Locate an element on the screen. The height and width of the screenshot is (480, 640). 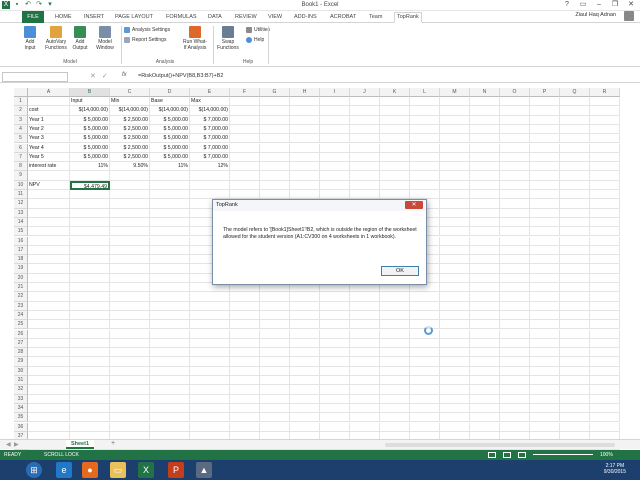
tab-add-ins: ADD-INS is located at coordinates (305, 17).